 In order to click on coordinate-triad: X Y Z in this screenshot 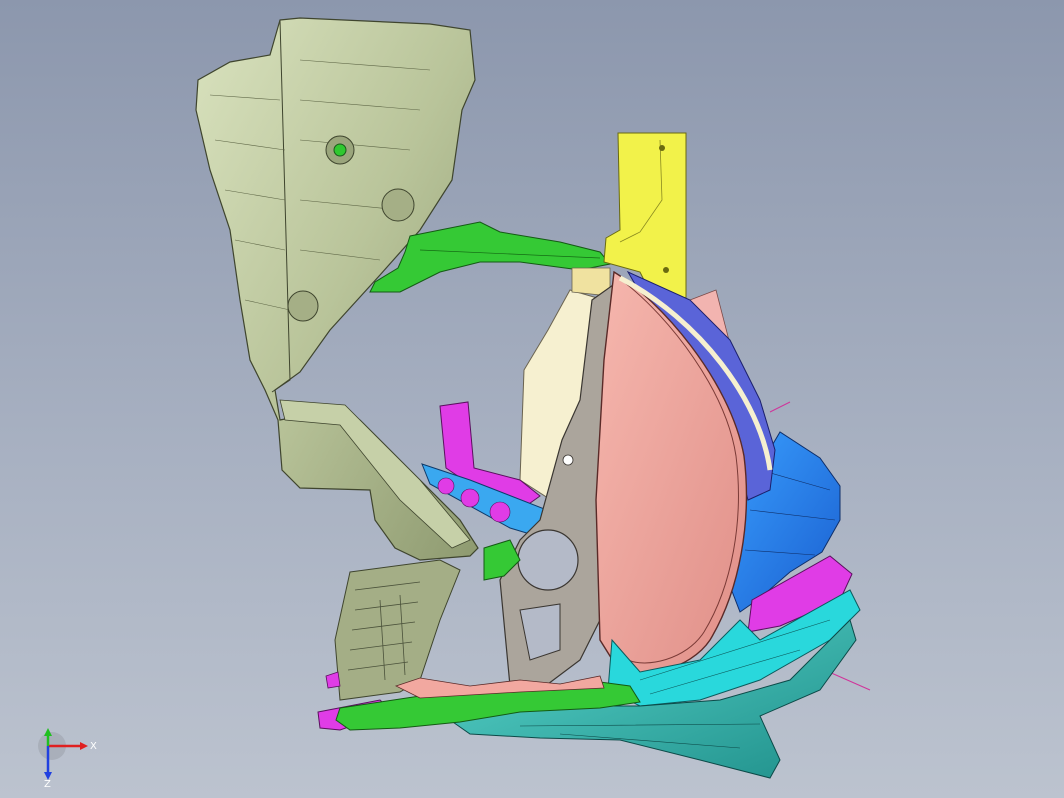, I will do `click(67, 758)`.